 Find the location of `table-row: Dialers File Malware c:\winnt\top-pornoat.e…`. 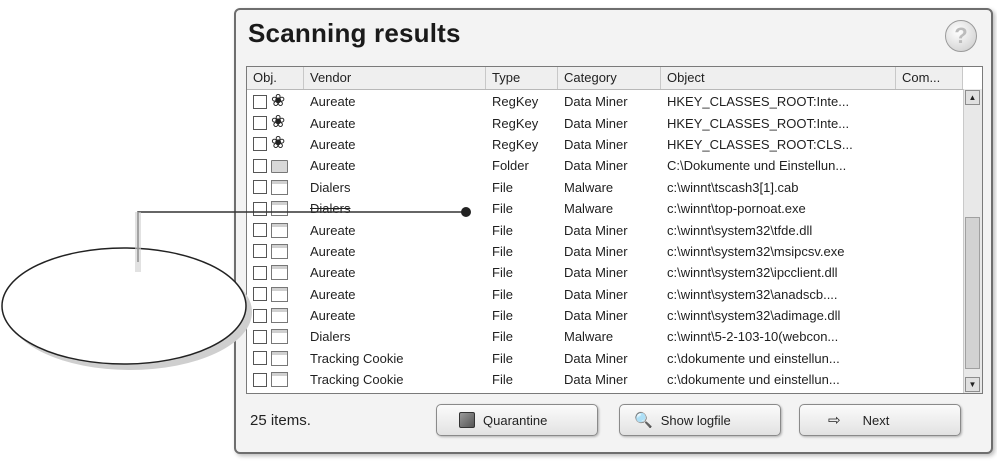

table-row: Dialers File Malware c:\winnt\top-pornoat.e… is located at coordinates (605, 208).